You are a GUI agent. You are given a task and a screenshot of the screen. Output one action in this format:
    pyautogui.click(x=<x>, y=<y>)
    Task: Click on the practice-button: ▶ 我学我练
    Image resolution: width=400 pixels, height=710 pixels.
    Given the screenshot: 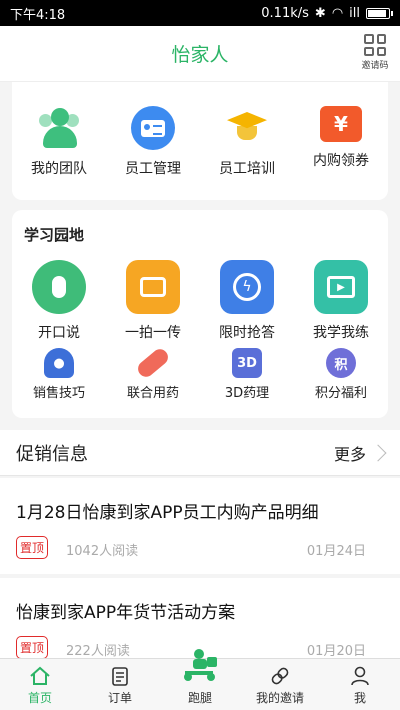 What is the action you would take?
    pyautogui.click(x=341, y=301)
    